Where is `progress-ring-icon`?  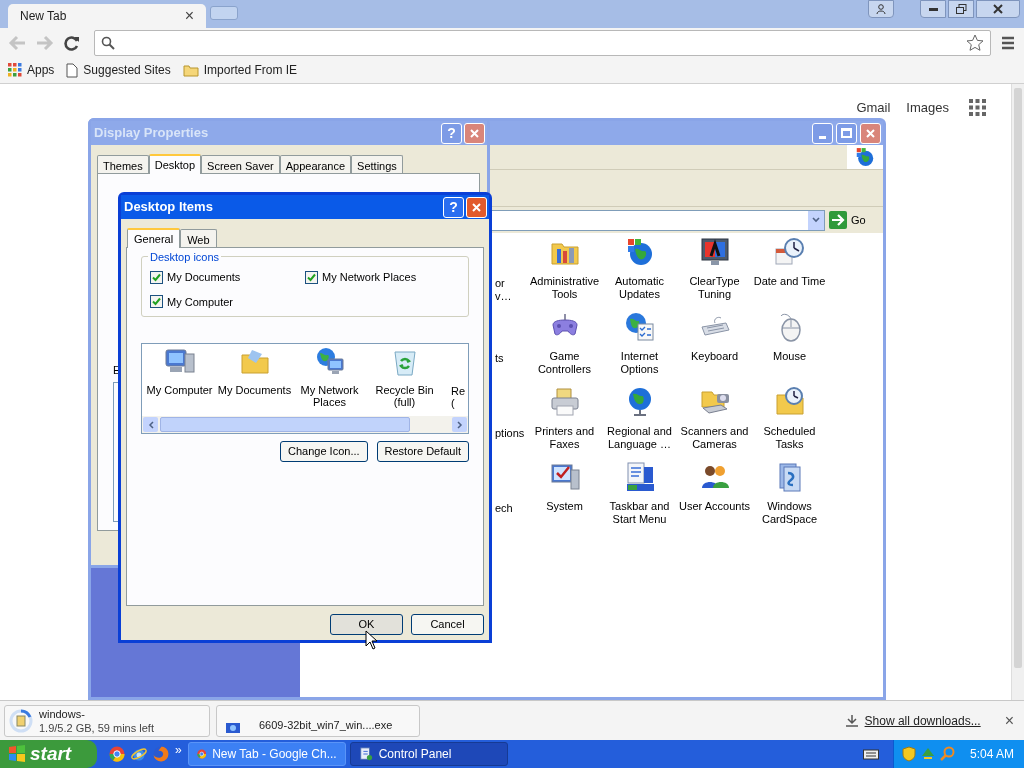
progress-ring-icon is located at coordinates (21, 720).